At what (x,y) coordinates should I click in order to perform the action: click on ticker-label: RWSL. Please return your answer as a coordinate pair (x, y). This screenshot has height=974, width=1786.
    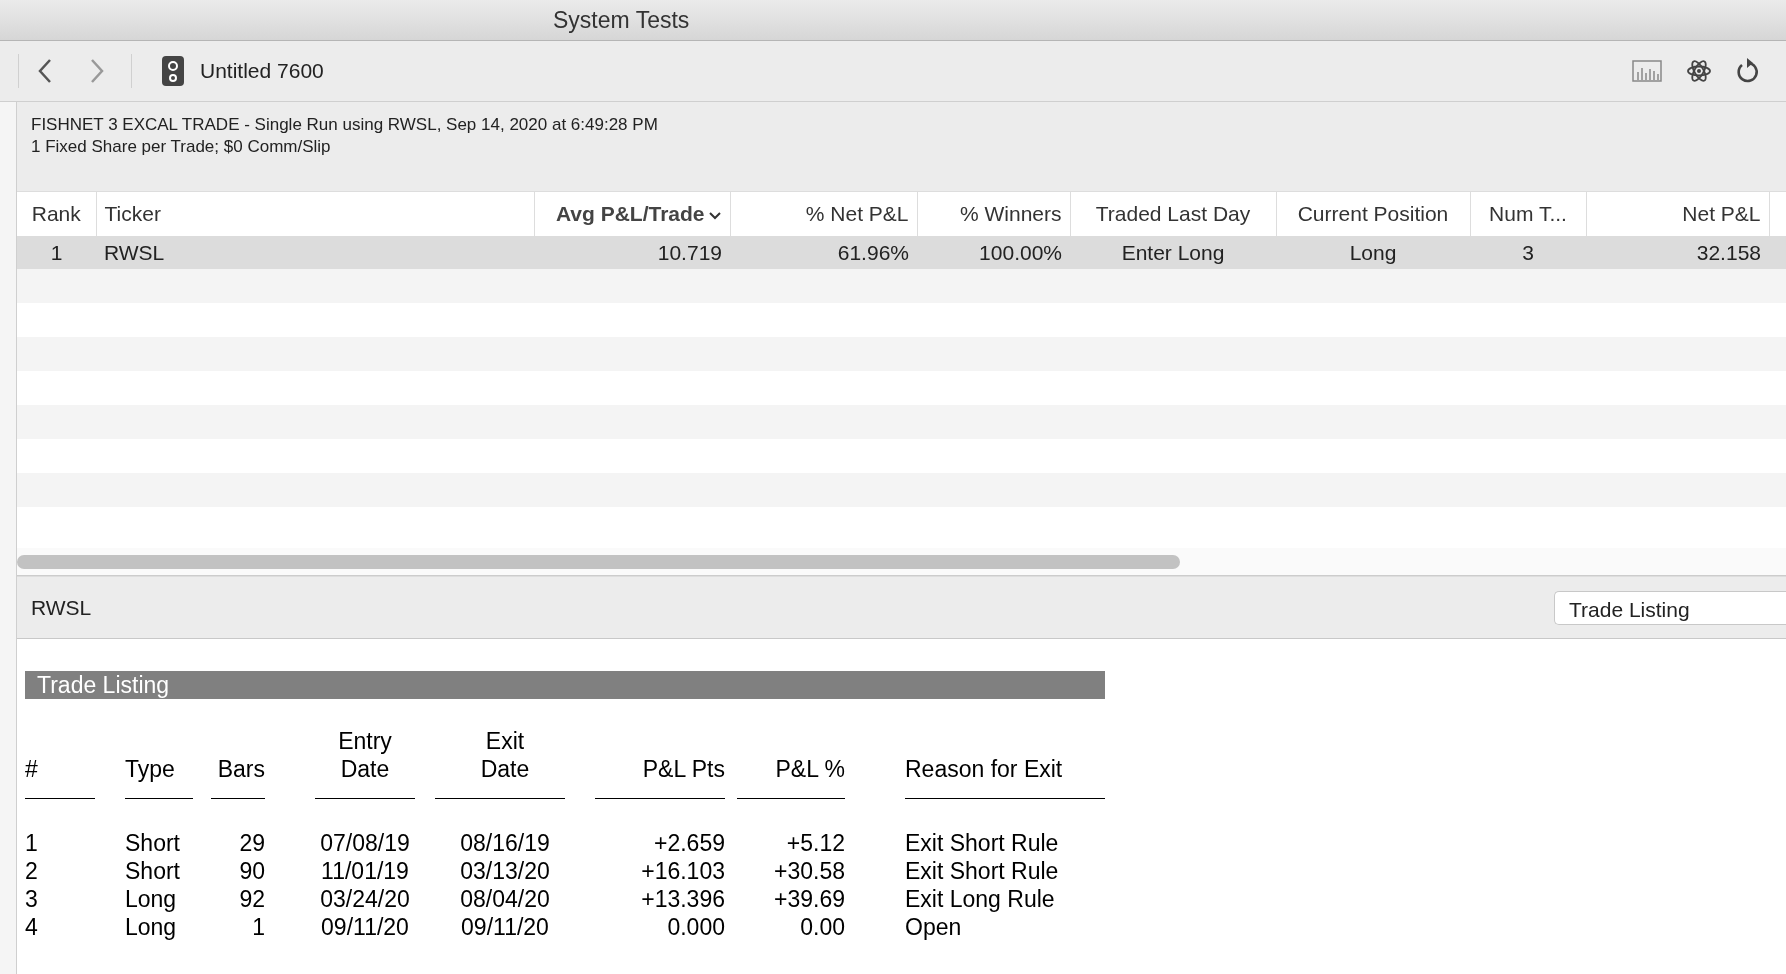
    Looking at the image, I should click on (61, 607).